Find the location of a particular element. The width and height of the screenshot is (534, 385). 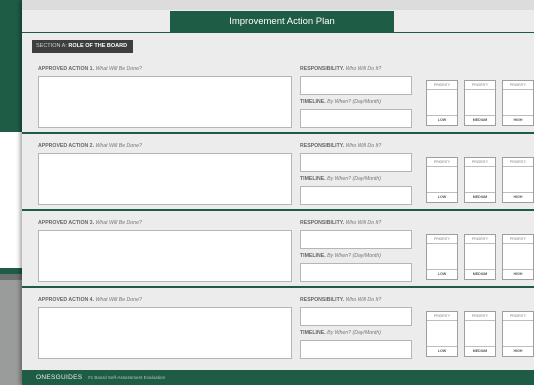

footer-subtitle: #1 Board Self-Assessment Evaluation is located at coordinates (127, 377).